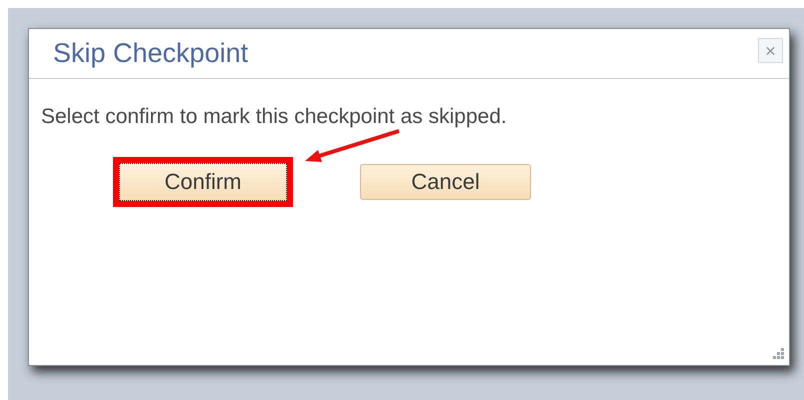 Image resolution: width=804 pixels, height=400 pixels. What do you see at coordinates (274, 117) in the screenshot?
I see `dialog-message: Select confirm to mark this checkpoint as skipped.` at bounding box center [274, 117].